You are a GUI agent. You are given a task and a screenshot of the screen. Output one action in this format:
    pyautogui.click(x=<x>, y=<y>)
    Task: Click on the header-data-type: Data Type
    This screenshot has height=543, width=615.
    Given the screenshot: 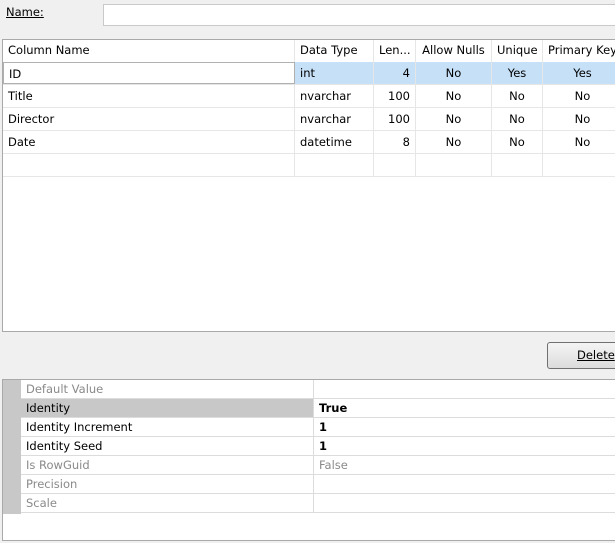 What is the action you would take?
    pyautogui.click(x=334, y=51)
    